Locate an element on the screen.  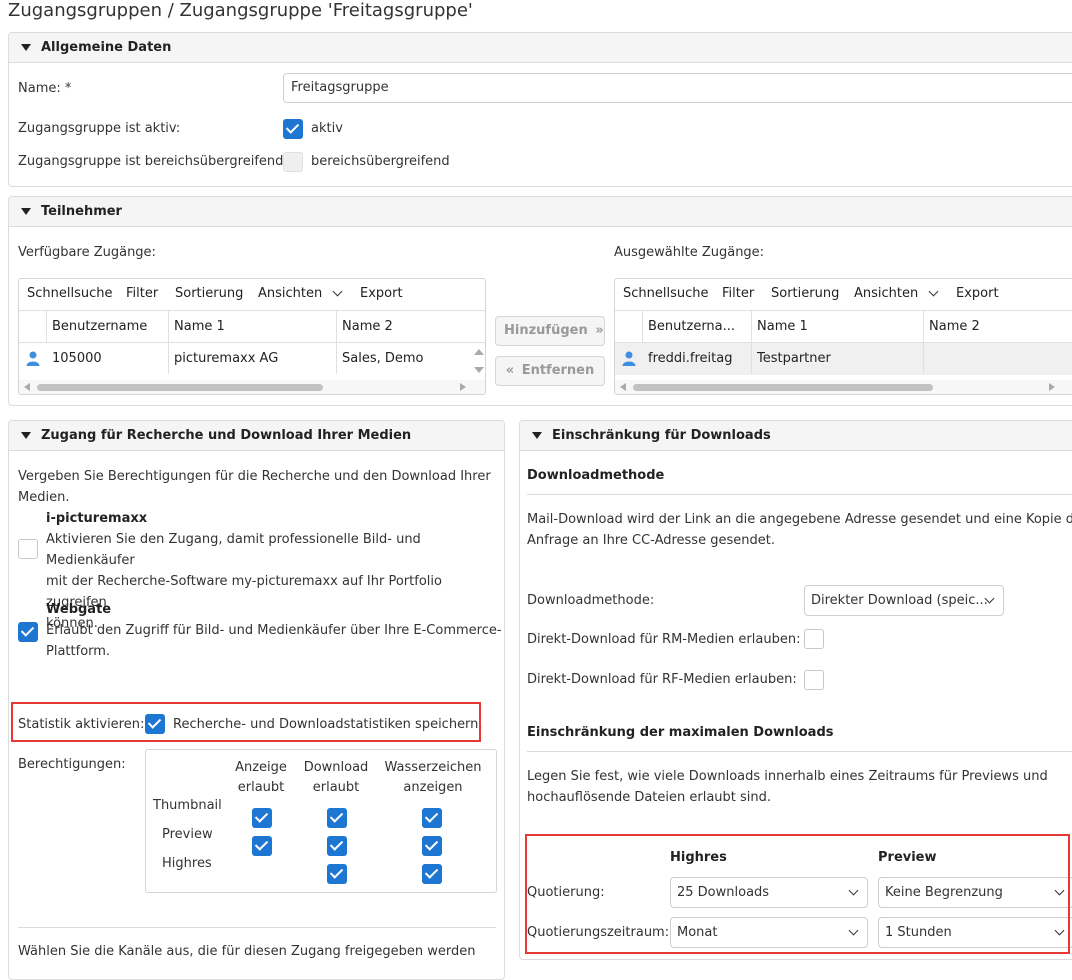
downloads-panel-header: Einschränkung für Downloads is located at coordinates (796, 436).